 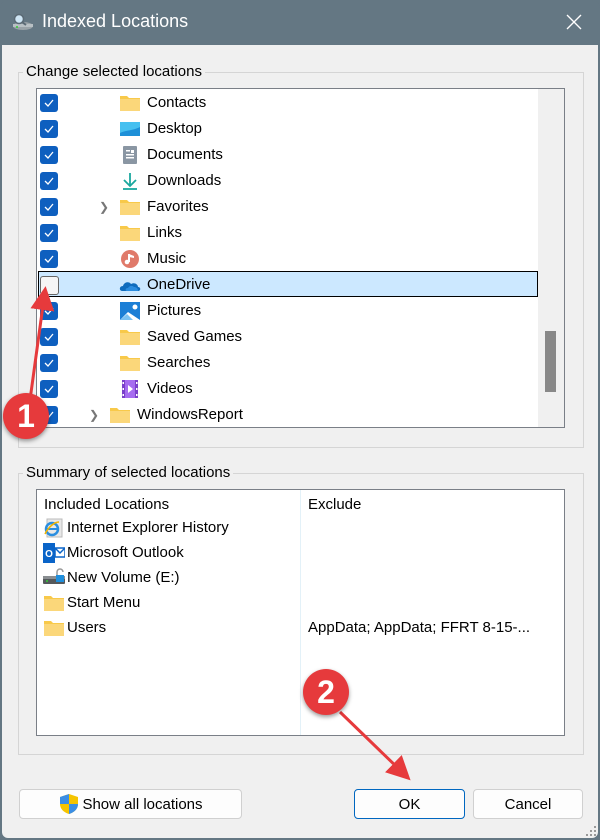 I want to click on pictures-icon, so click(x=130, y=311).